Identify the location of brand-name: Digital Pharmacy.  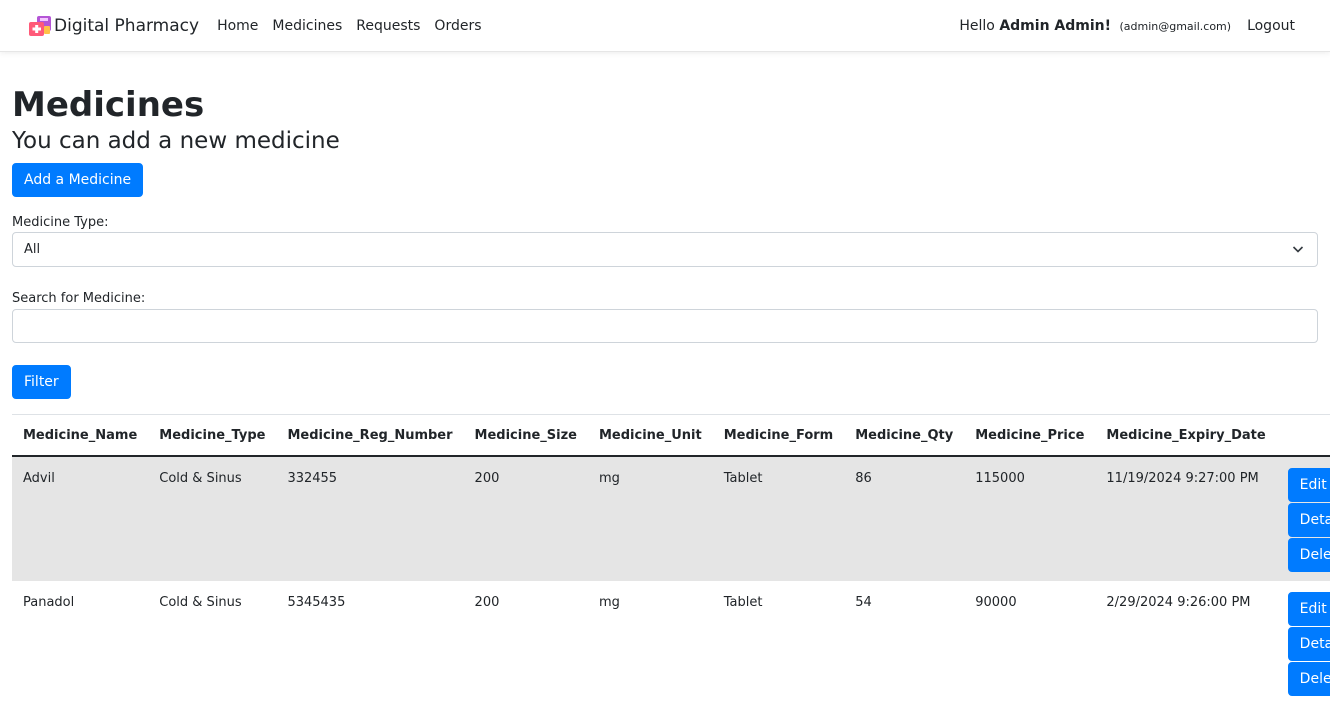
(127, 25).